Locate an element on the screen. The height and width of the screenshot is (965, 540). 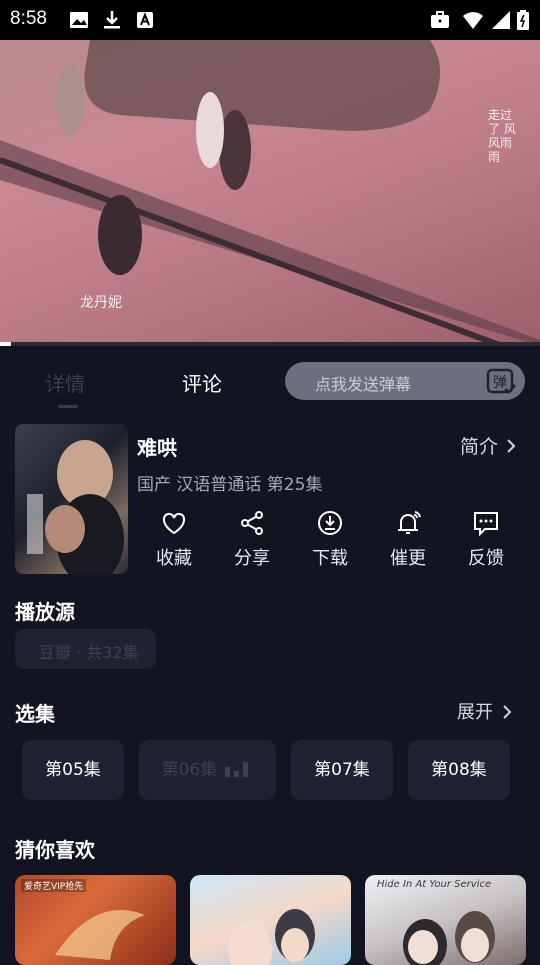
tab-comments: 评论 is located at coordinates (202, 382).